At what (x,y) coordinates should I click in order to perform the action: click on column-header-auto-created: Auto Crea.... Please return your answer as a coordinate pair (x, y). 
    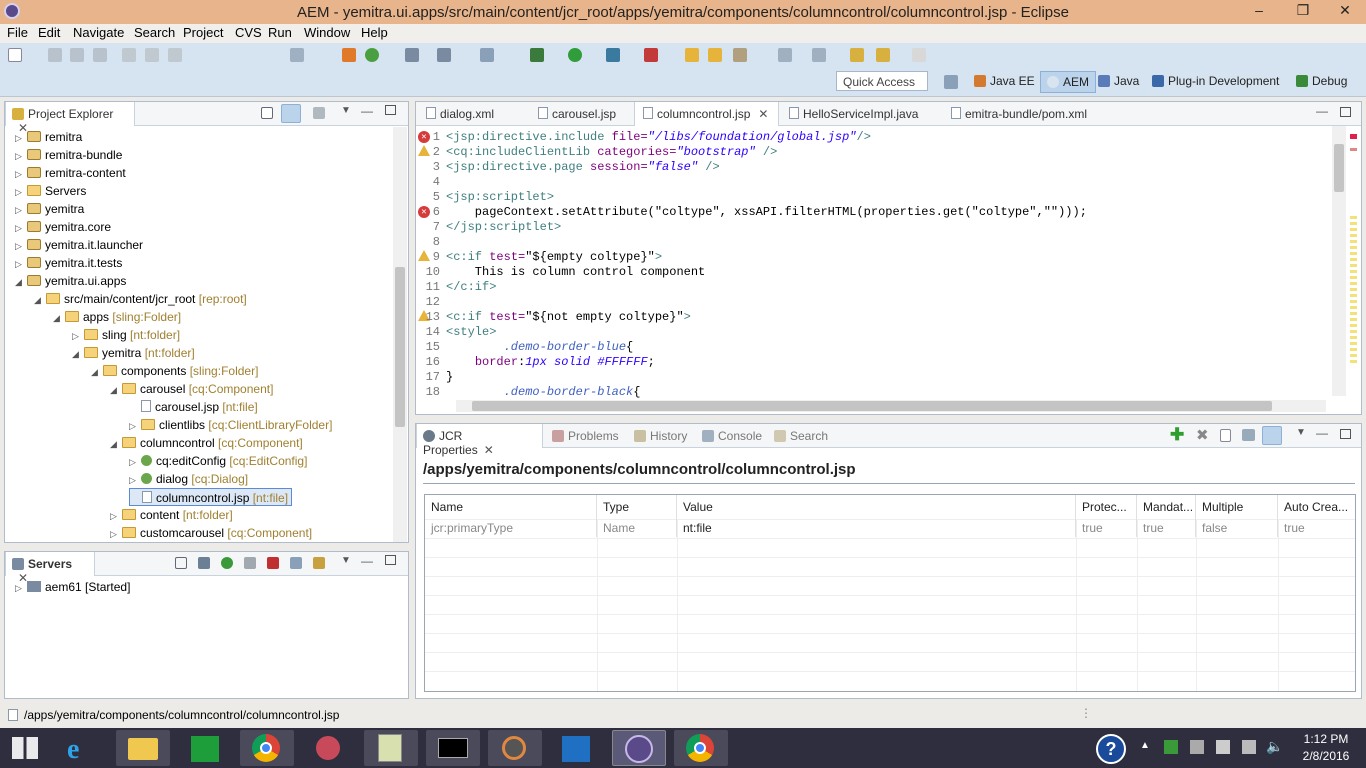
    Looking at the image, I should click on (1316, 507).